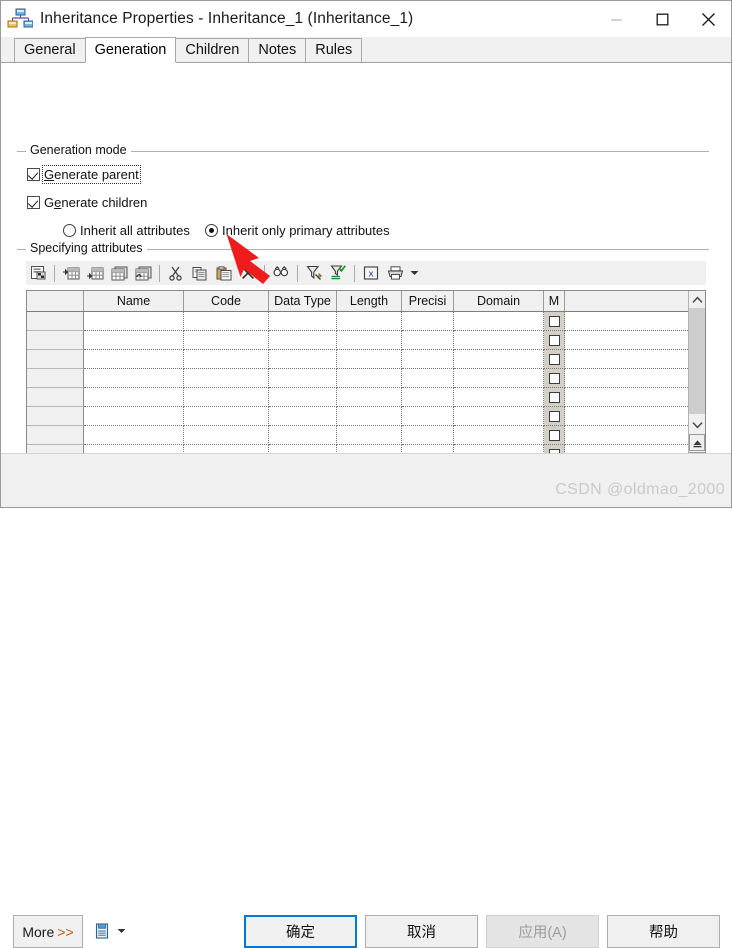 This screenshot has width=732, height=948. I want to click on grid-vertical-scrollbar, so click(696, 372).